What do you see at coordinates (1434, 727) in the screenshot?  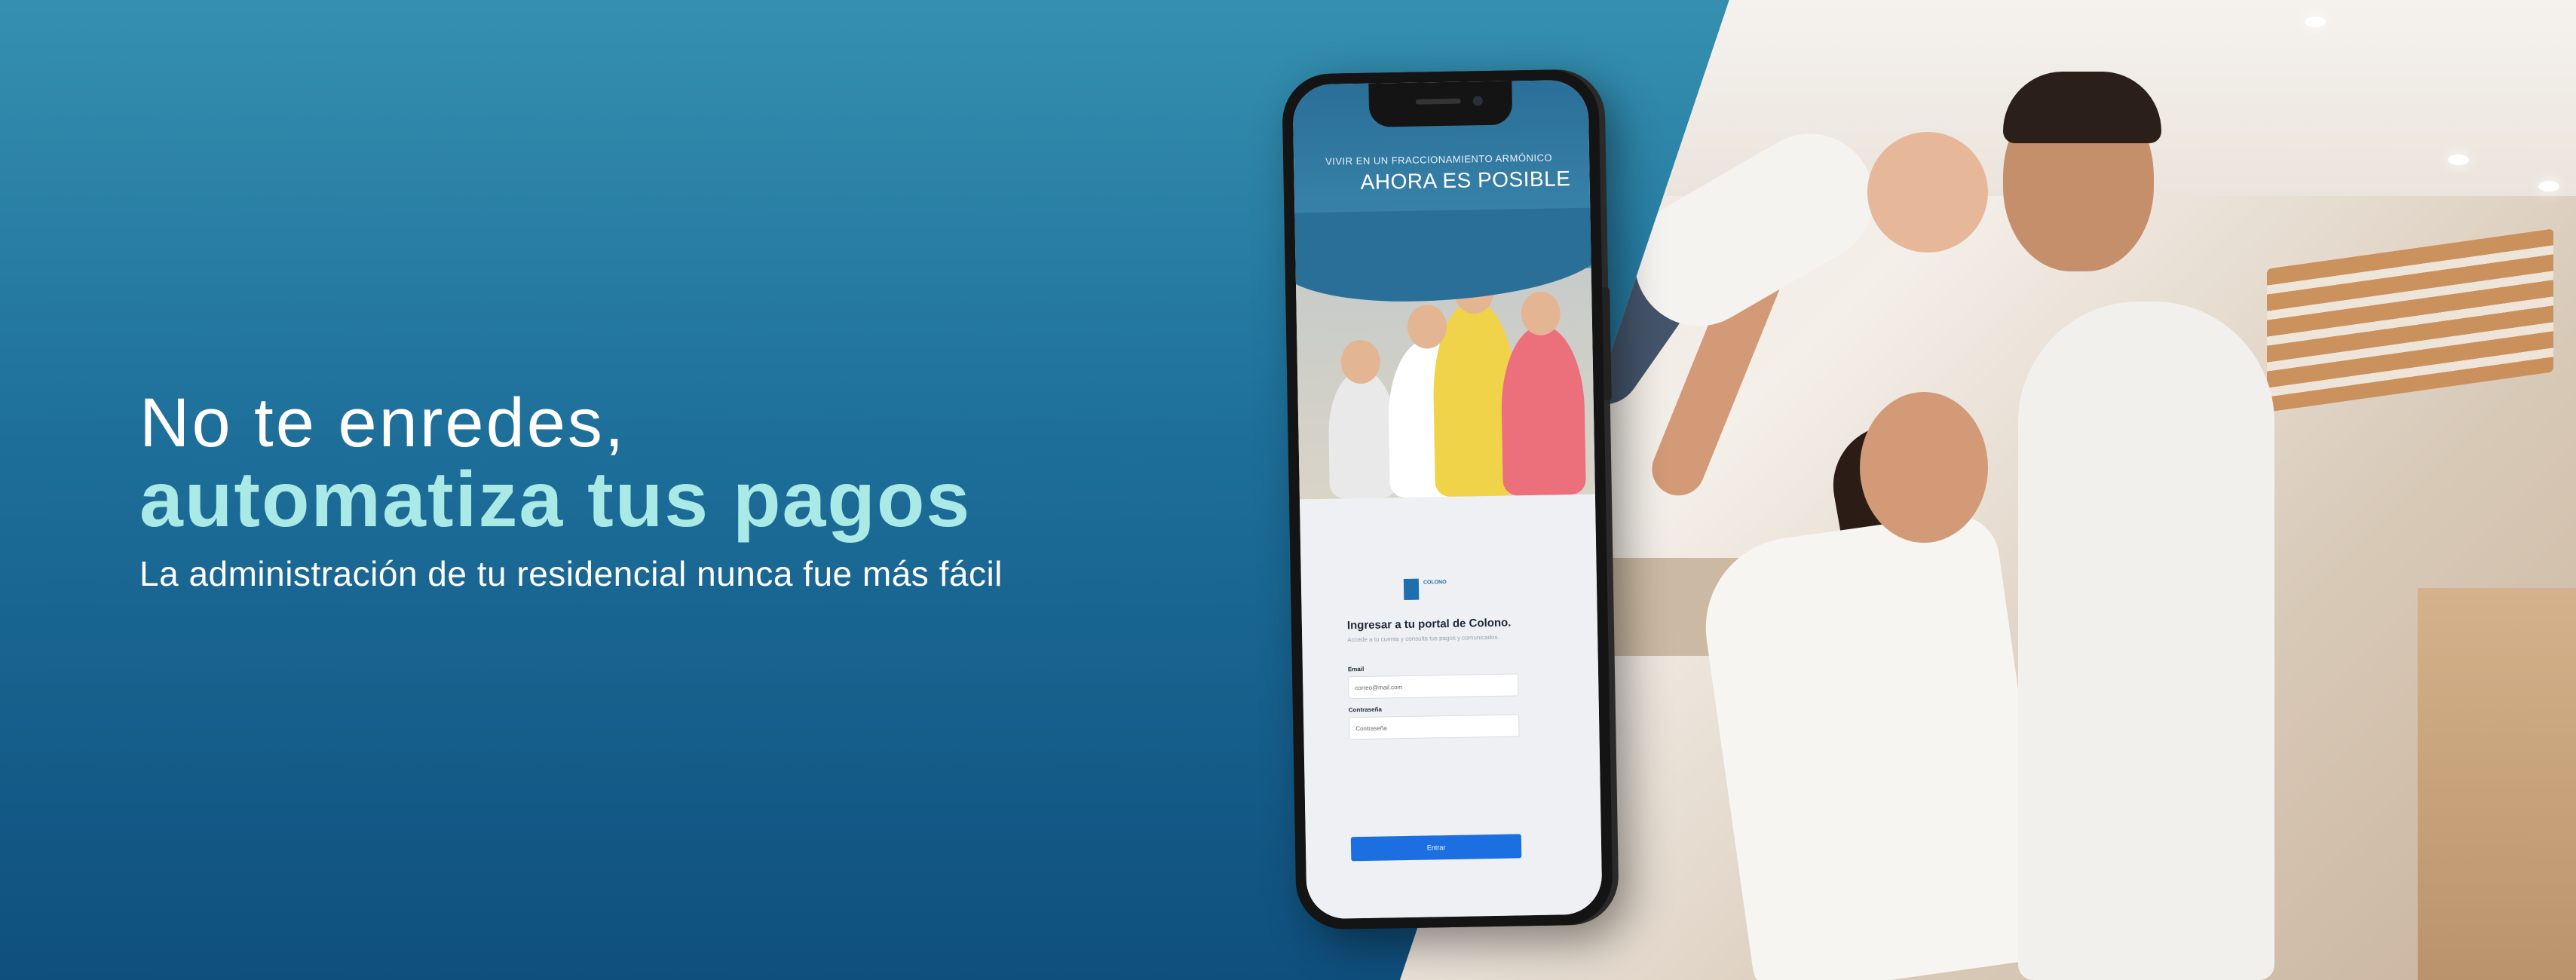 I see `password-field` at bounding box center [1434, 727].